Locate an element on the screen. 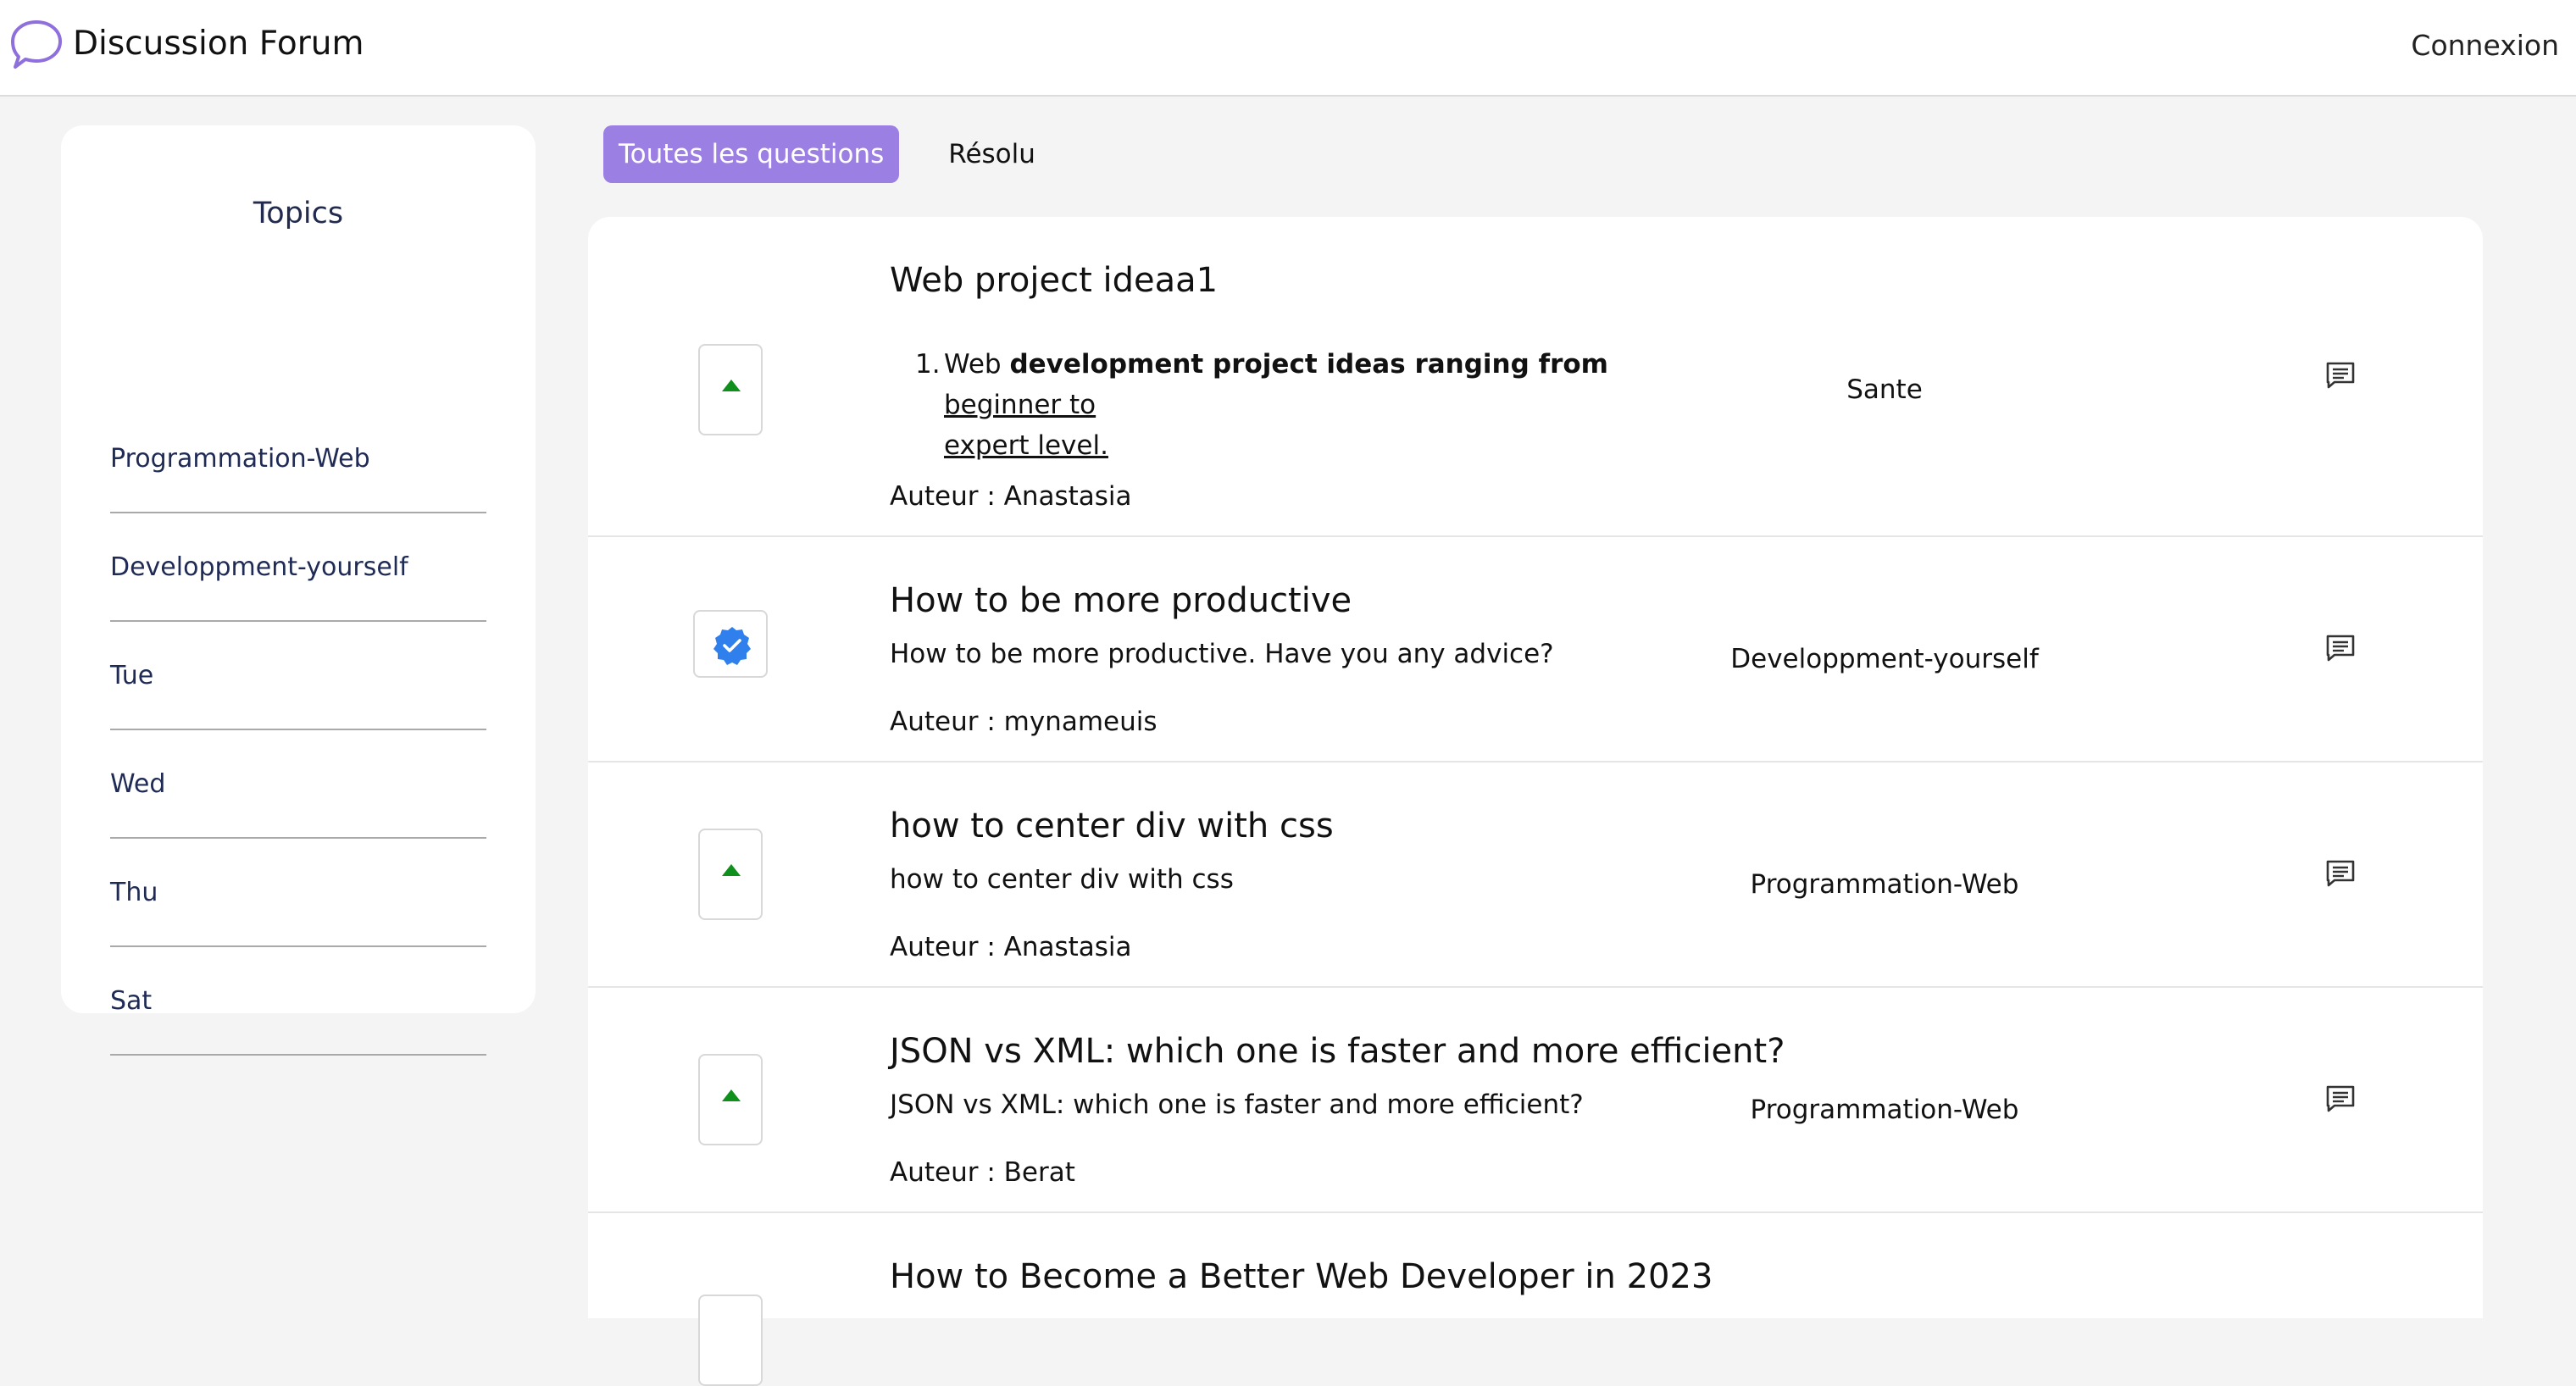 Image resolution: width=2576 pixels, height=1386 pixels. question-body: how to center div with css is located at coordinates (1062, 879).